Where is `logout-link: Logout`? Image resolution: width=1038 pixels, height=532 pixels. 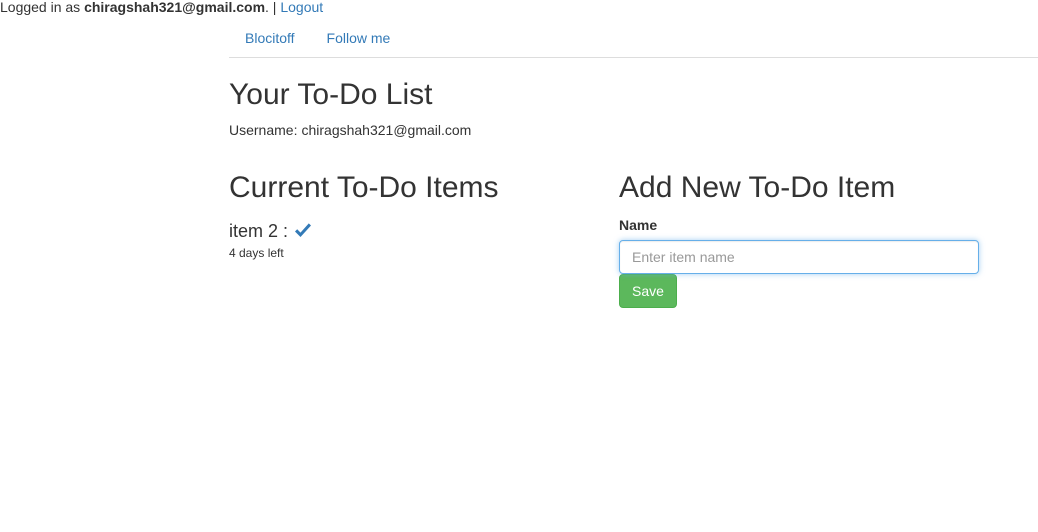 logout-link: Logout is located at coordinates (301, 7).